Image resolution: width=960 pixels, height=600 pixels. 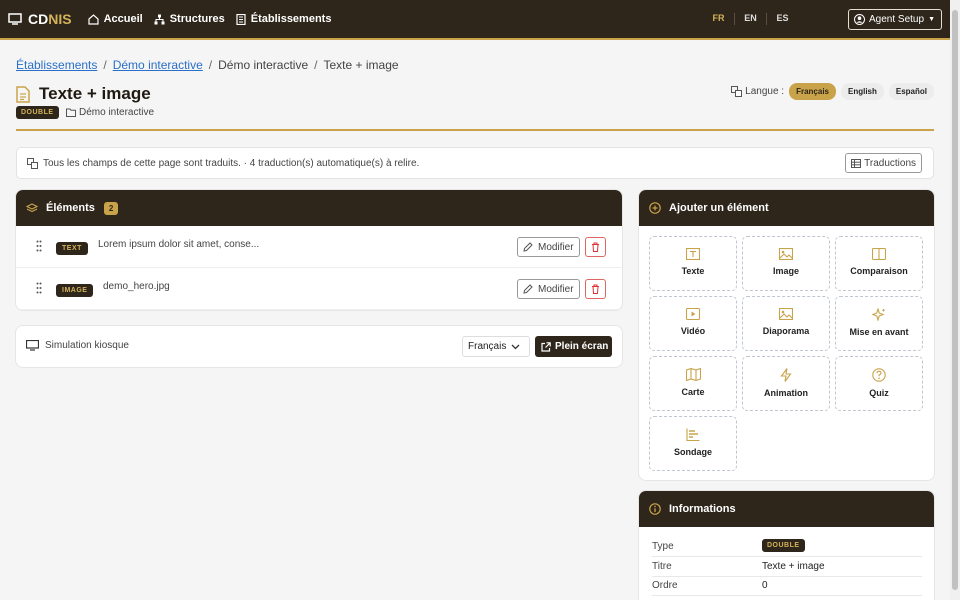 What do you see at coordinates (787, 586) in the screenshot?
I see `info-row-order: Ordre 0` at bounding box center [787, 586].